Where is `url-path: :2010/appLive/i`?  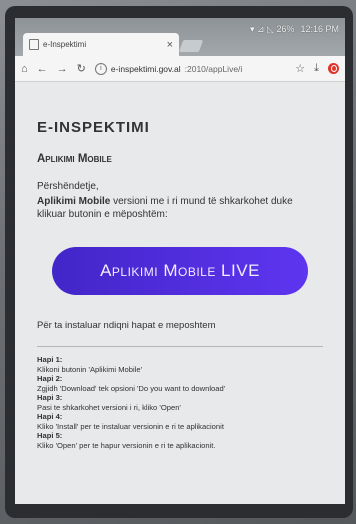
url-path: :2010/appLive/i is located at coordinates (213, 68).